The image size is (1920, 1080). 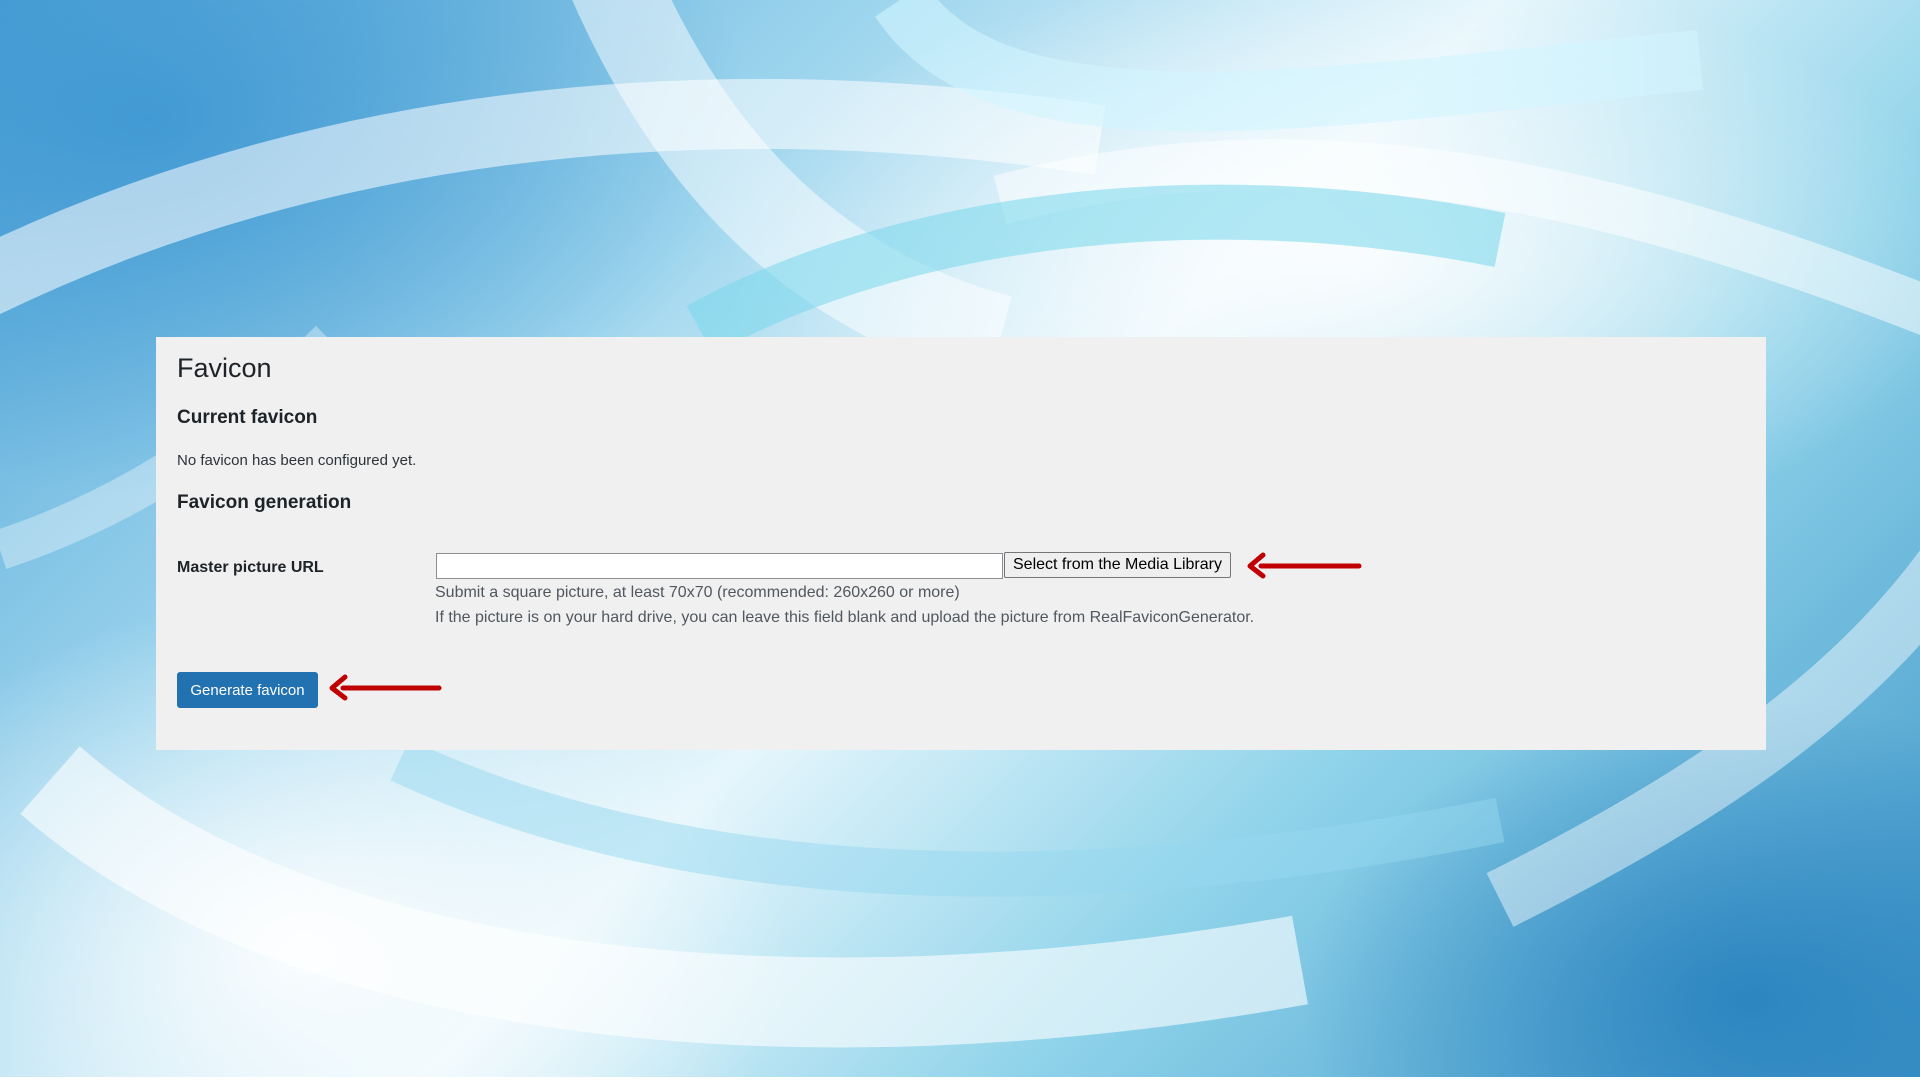 What do you see at coordinates (297, 460) in the screenshot?
I see `favicon-status-text: No favicon has been configured yet.` at bounding box center [297, 460].